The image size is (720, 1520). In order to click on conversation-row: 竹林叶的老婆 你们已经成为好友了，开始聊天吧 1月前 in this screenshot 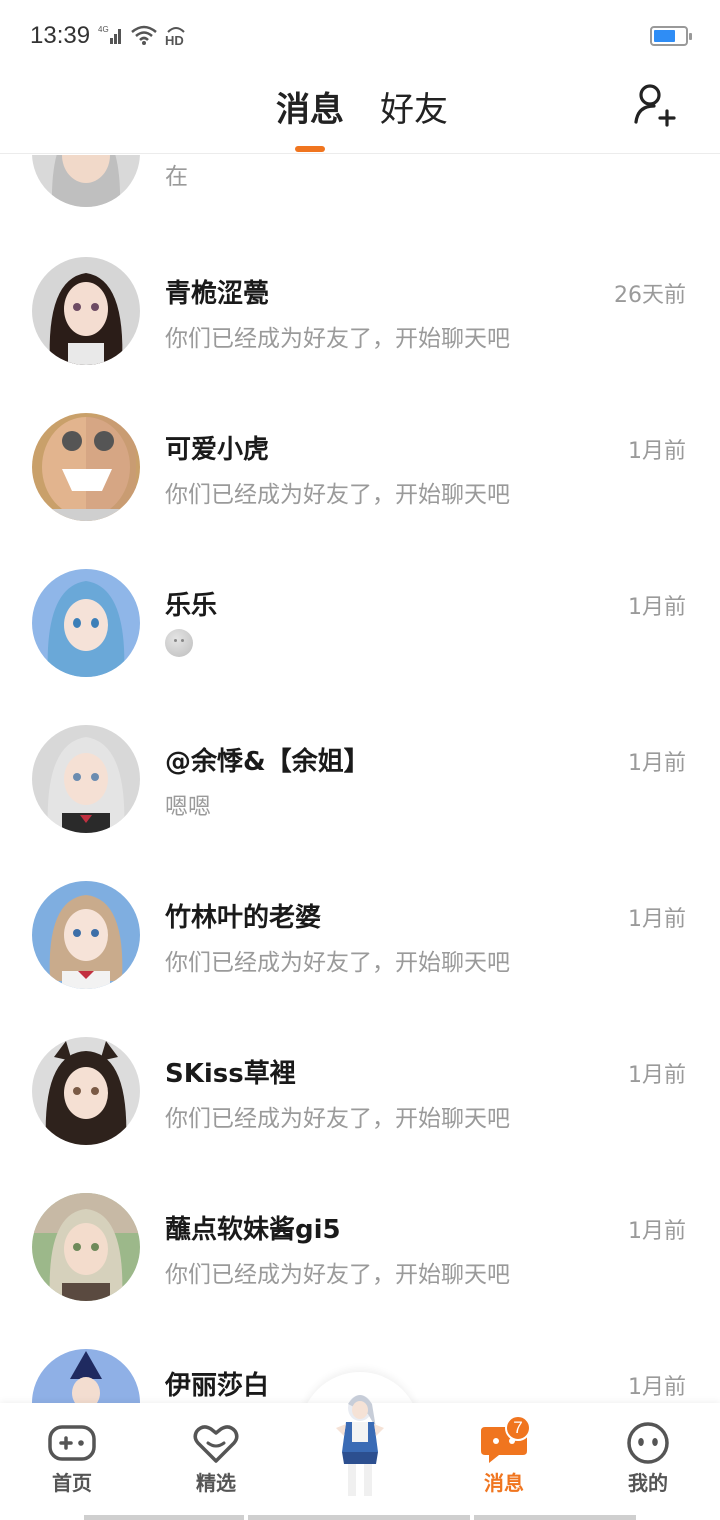, I will do `click(360, 959)`.